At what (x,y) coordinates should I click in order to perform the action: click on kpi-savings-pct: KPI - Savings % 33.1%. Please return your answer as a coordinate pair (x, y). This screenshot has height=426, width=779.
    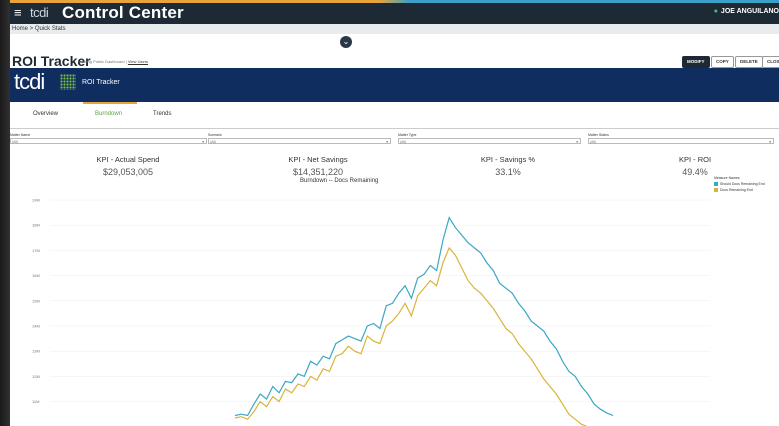
    Looking at the image, I should click on (508, 166).